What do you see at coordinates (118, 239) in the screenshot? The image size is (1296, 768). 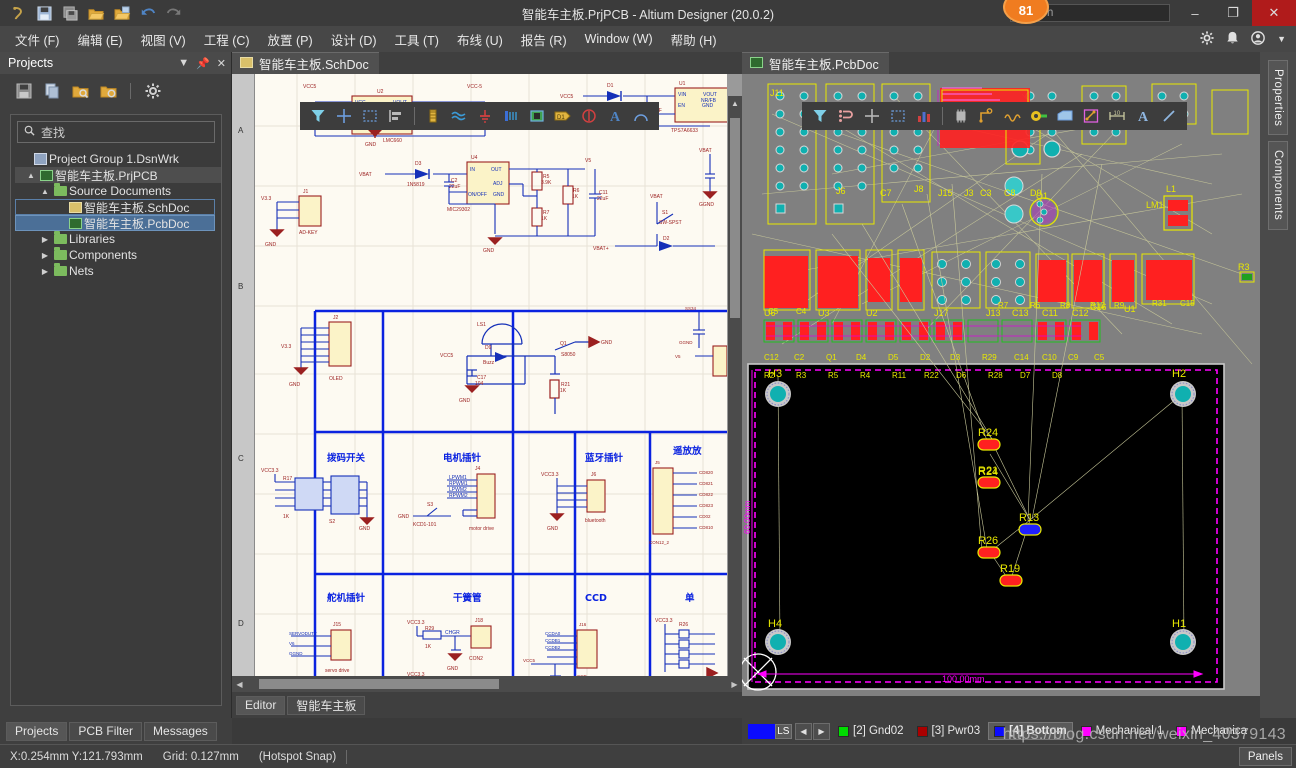 I see `tree-item-libraries: ▶ Libraries` at bounding box center [118, 239].